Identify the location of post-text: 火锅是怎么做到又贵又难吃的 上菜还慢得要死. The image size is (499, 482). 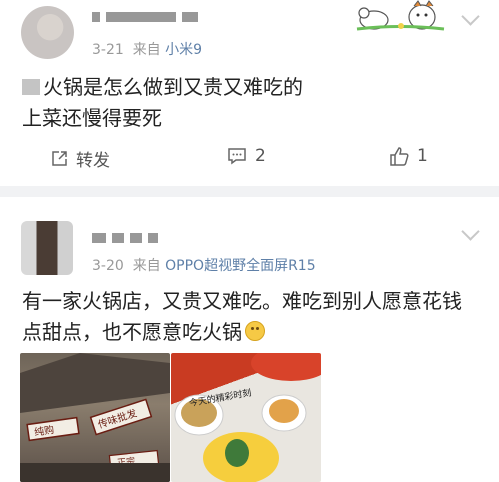
(162, 102).